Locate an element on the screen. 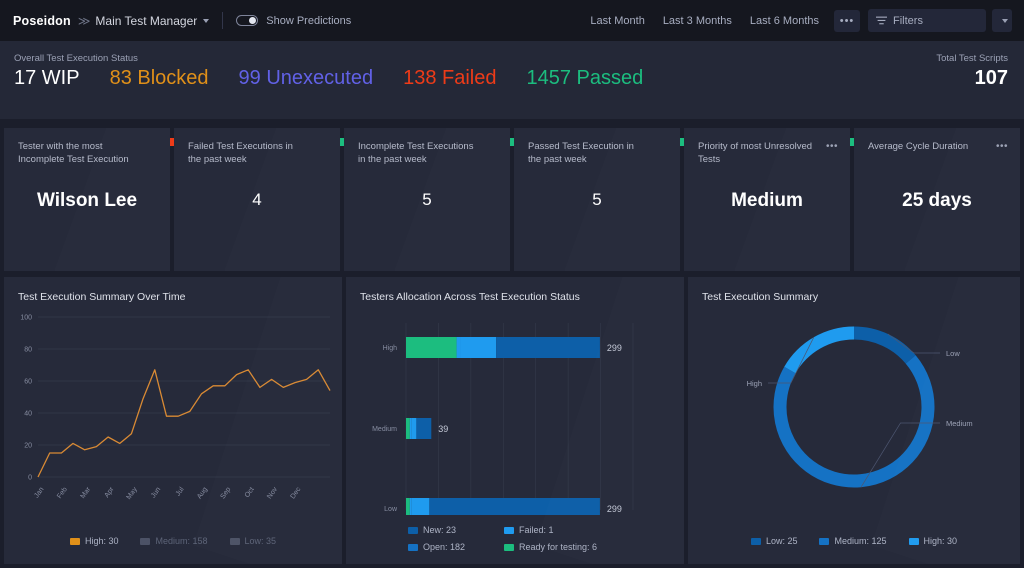 This screenshot has width=1024, height=568. show-predictions-toggle: Show Predictions is located at coordinates (293, 21).